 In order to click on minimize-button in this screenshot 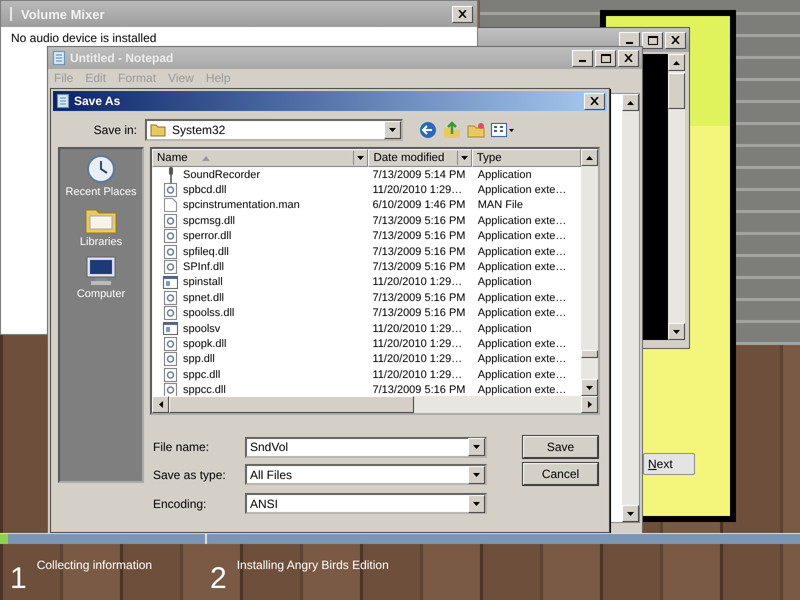, I will do `click(582, 58)`.